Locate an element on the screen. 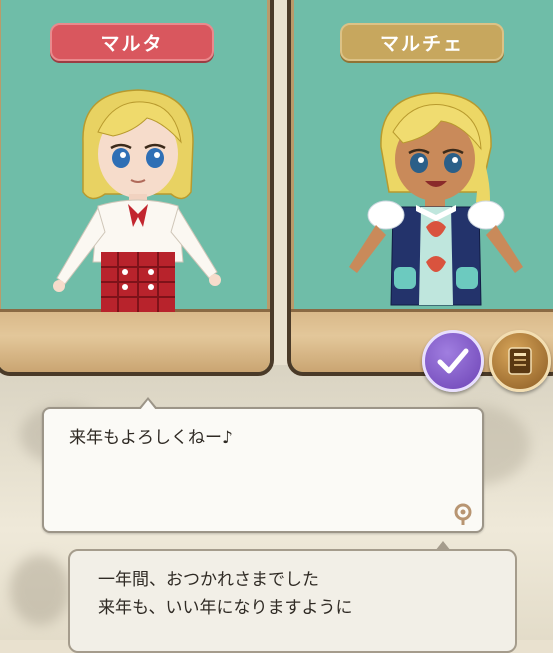  name-tag-left: マルタ is located at coordinates (132, 42).